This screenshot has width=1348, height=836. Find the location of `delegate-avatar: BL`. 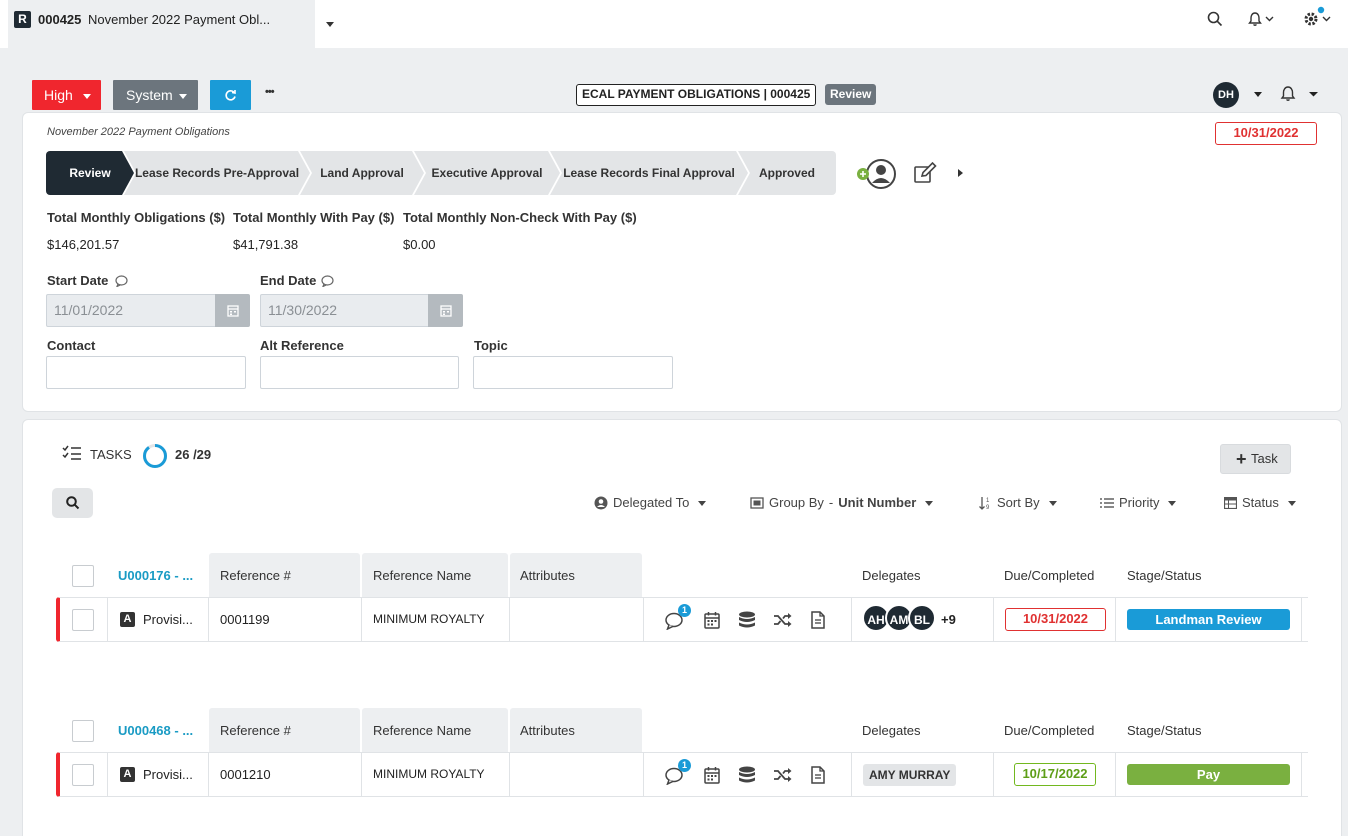

delegate-avatar: BL is located at coordinates (922, 618).